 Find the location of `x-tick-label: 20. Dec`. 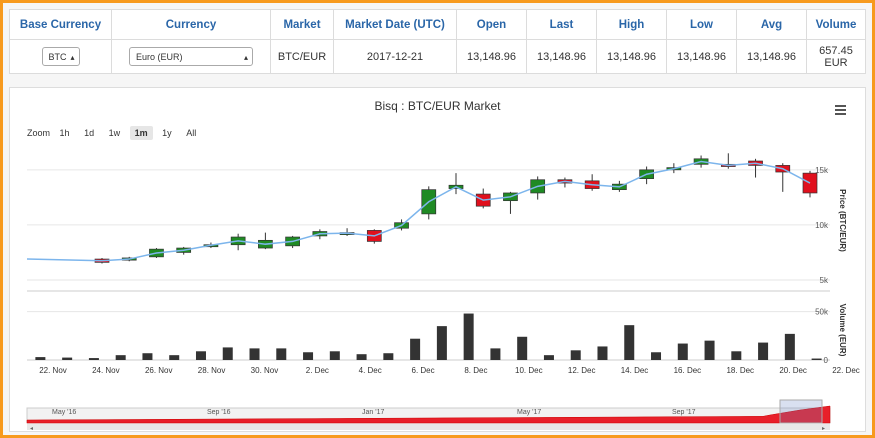

x-tick-label: 20. Dec is located at coordinates (793, 370).